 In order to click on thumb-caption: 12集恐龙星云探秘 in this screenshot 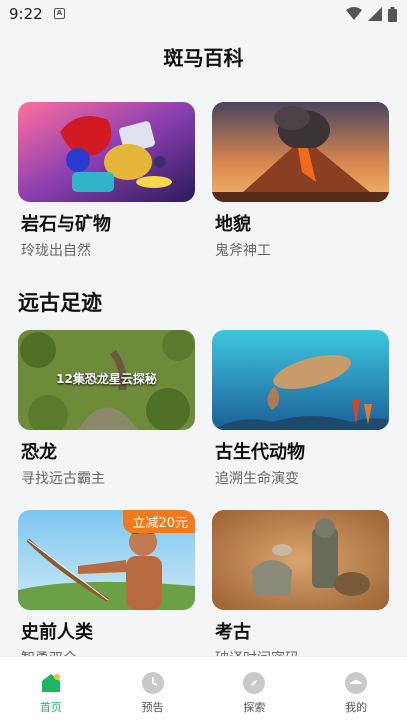, I will do `click(106, 379)`.